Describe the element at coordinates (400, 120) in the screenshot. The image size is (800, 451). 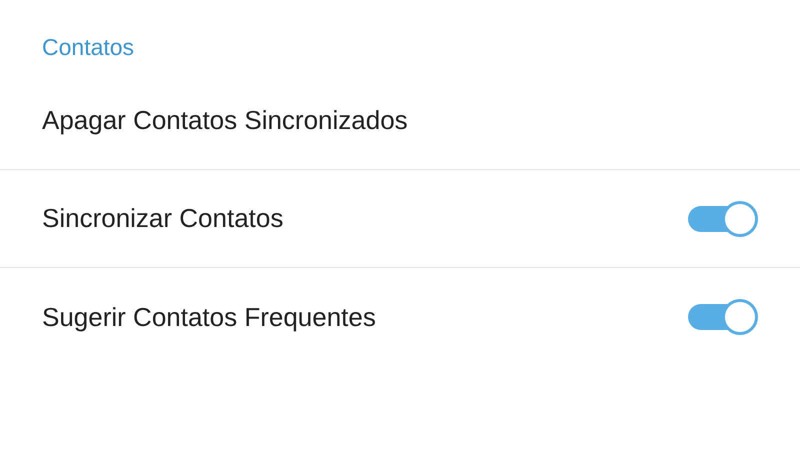
I see `setting-label: Apagar Contatos Sincronizados` at that location.